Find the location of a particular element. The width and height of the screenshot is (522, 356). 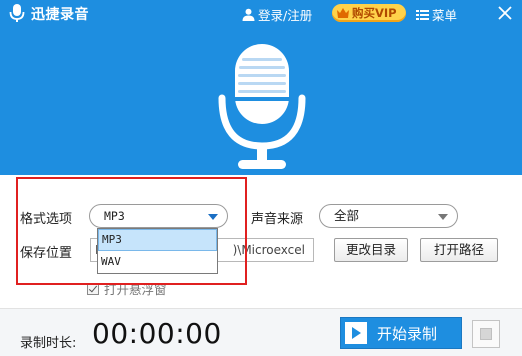

app-title: 迅捷录音 is located at coordinates (60, 15).